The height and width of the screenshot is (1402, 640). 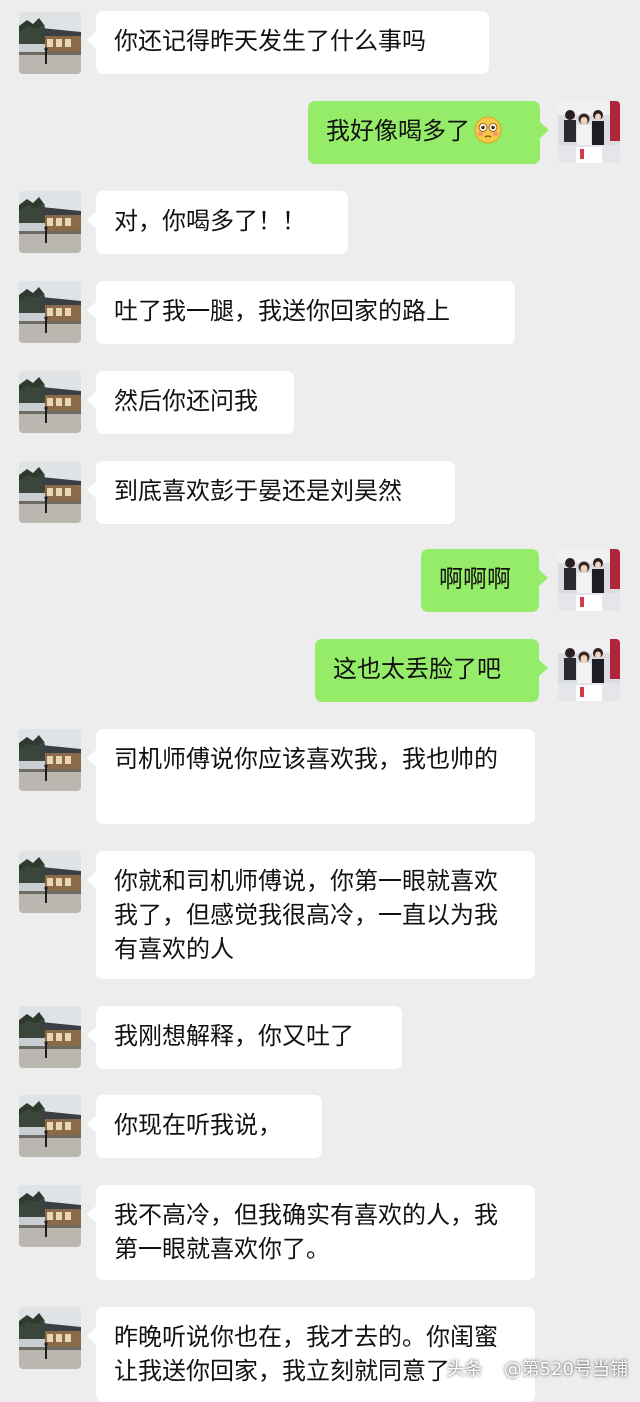 I want to click on message-text: 你现在听我说，, so click(x=198, y=1125).